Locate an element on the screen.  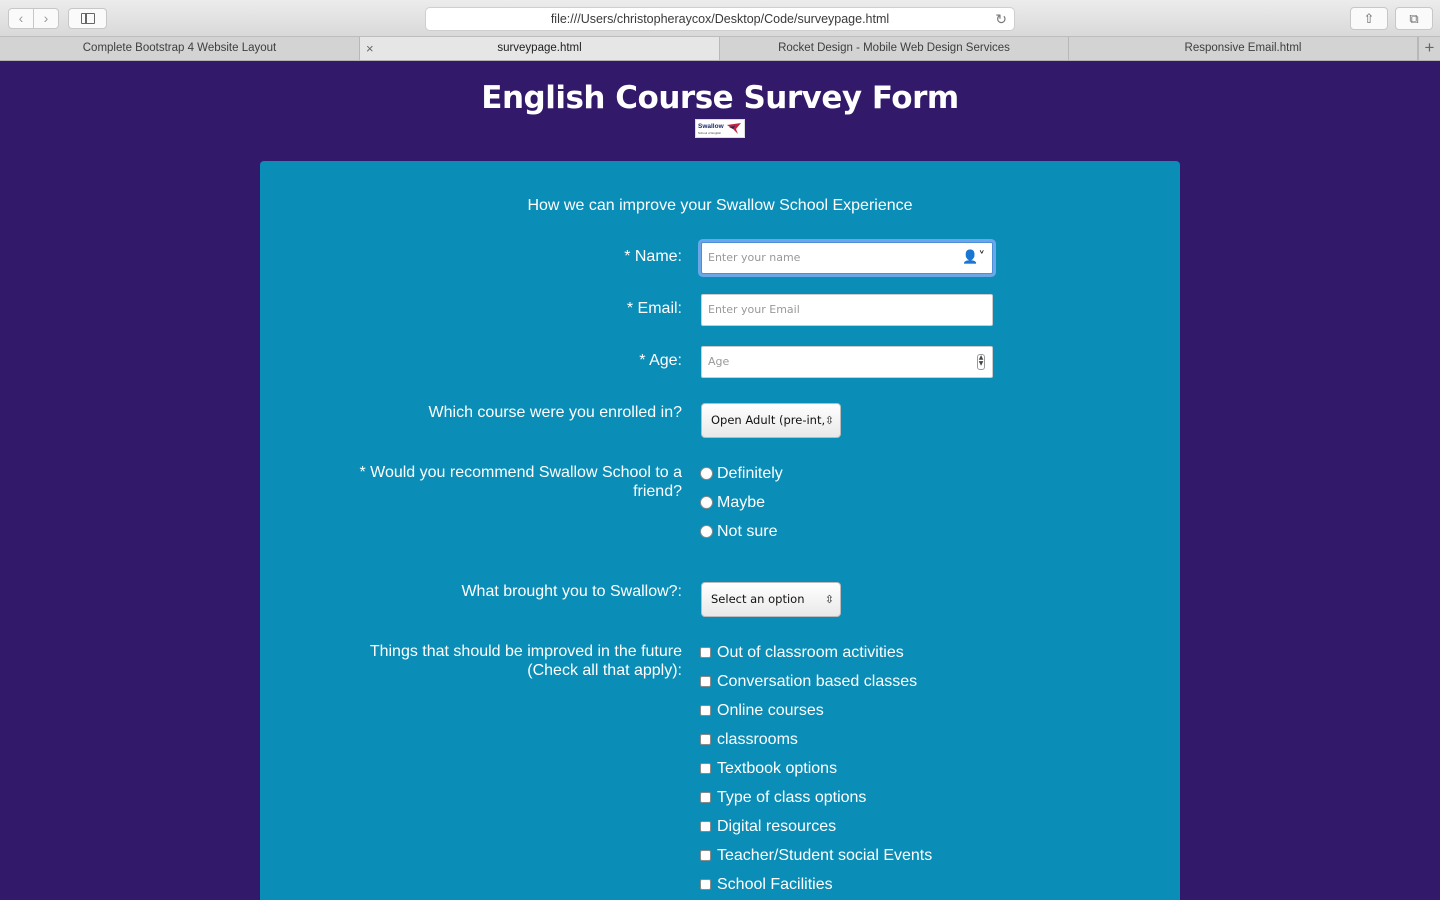
course-select: Open Adult (pre-int, ⇳ is located at coordinates (771, 420).